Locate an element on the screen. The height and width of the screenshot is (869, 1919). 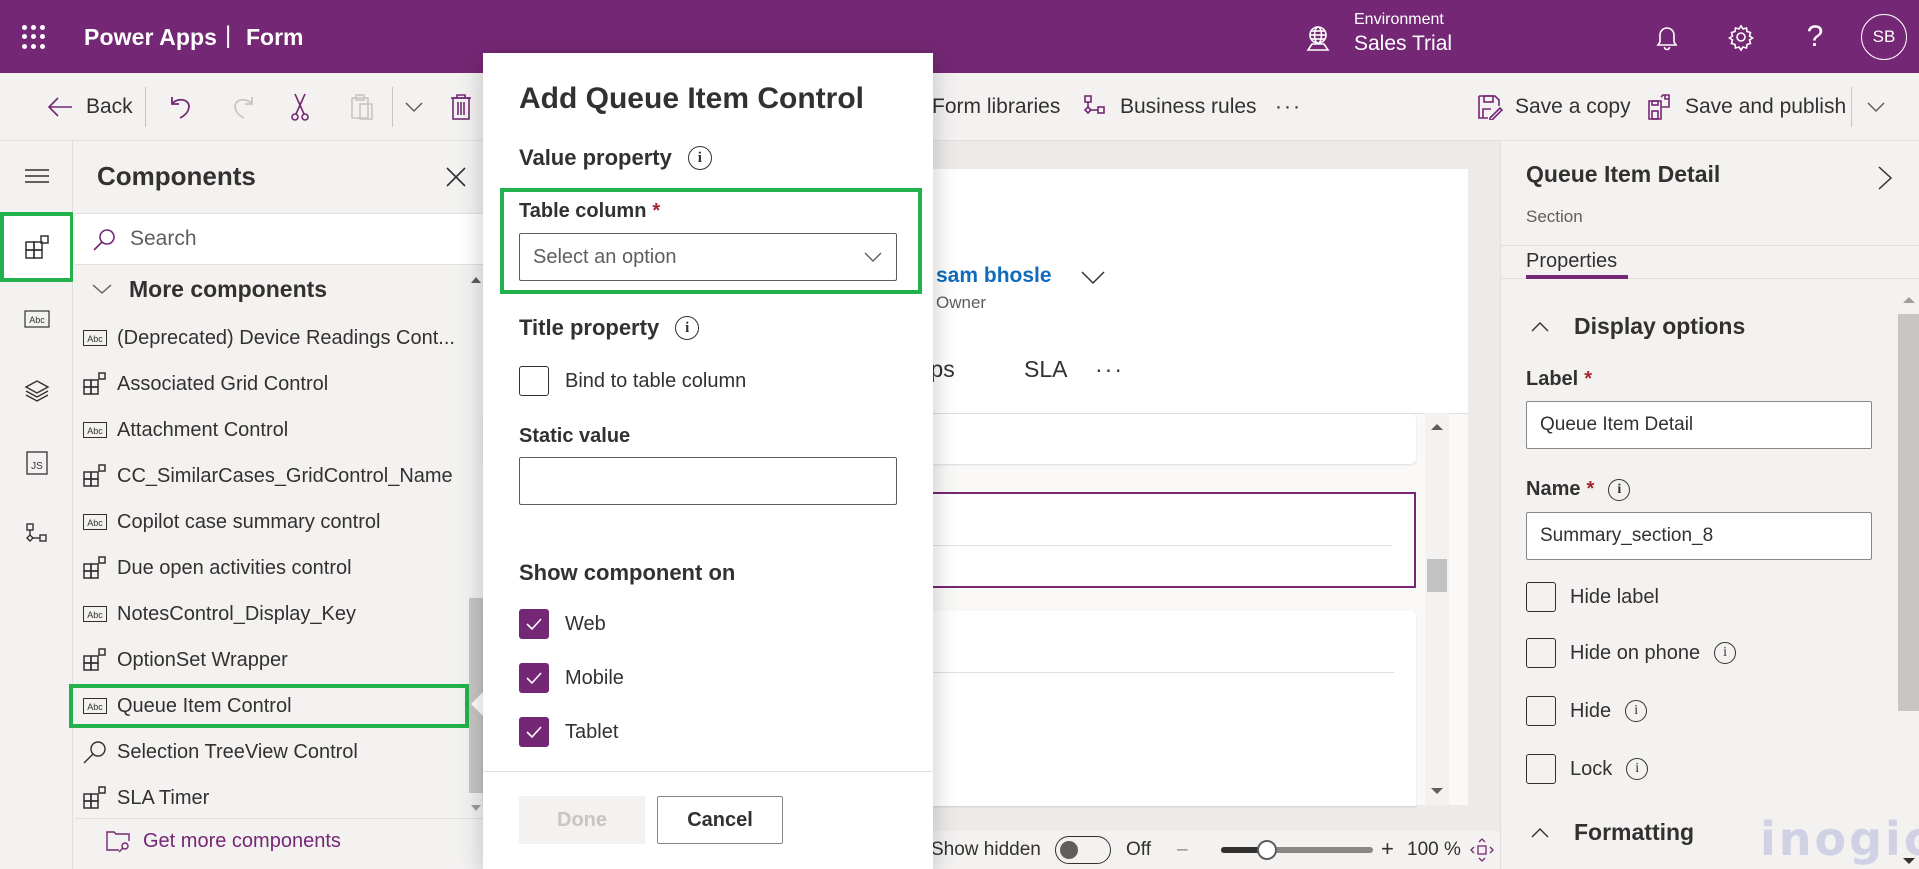
rail-business-rules-button is located at coordinates (36, 535).